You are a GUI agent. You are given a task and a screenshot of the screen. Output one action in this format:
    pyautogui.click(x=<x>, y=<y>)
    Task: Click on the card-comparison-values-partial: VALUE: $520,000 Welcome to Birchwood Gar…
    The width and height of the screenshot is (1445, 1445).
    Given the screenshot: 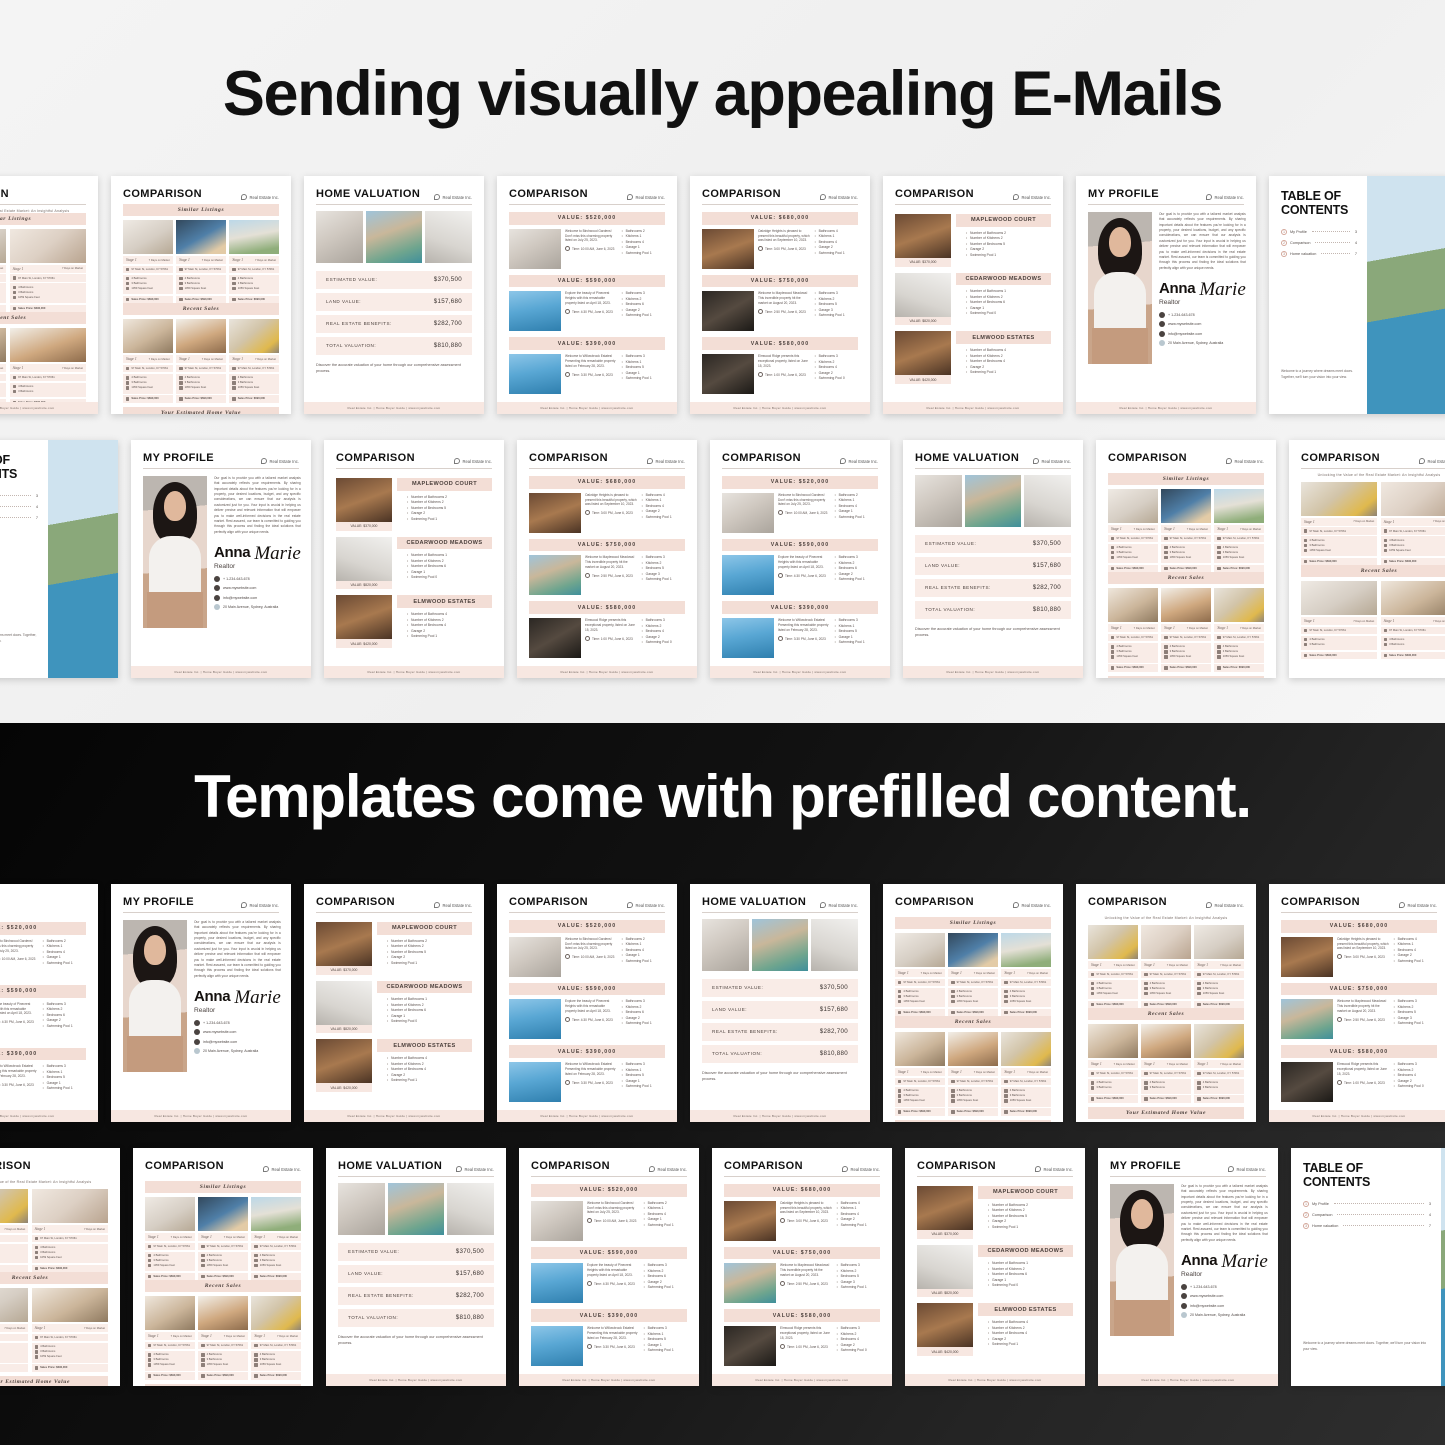 What is the action you would take?
    pyautogui.click(x=49, y=1003)
    